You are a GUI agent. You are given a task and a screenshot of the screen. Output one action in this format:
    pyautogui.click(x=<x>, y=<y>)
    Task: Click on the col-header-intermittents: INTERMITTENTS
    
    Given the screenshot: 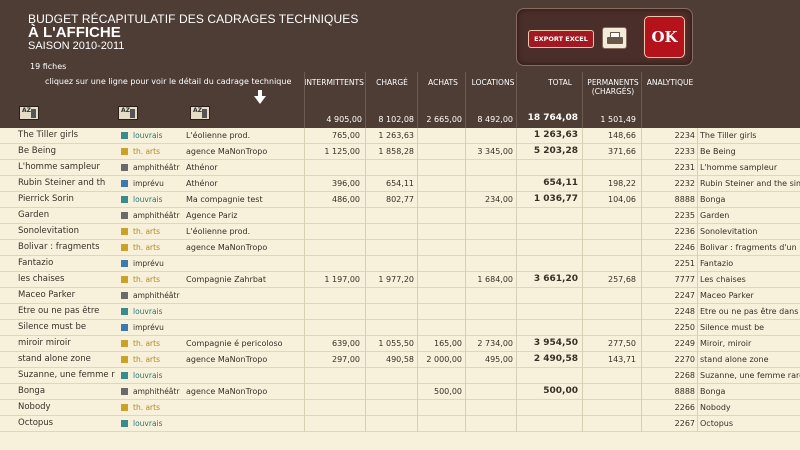 What is the action you would take?
    pyautogui.click(x=334, y=82)
    